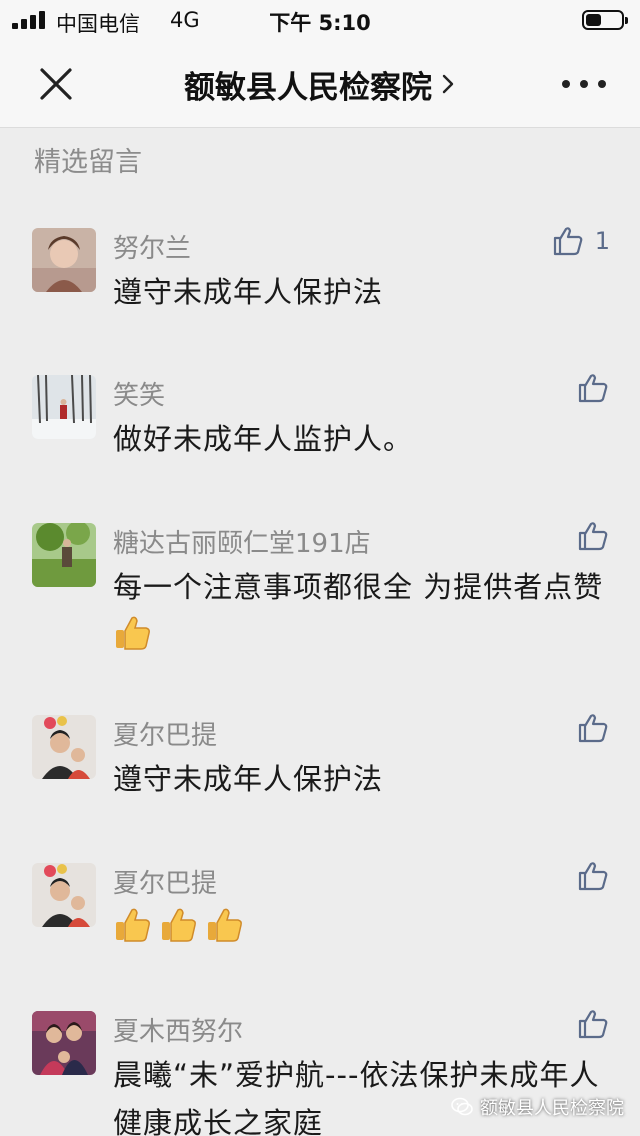  Describe the element at coordinates (462, 1106) in the screenshot. I see `wechat-icon` at that location.